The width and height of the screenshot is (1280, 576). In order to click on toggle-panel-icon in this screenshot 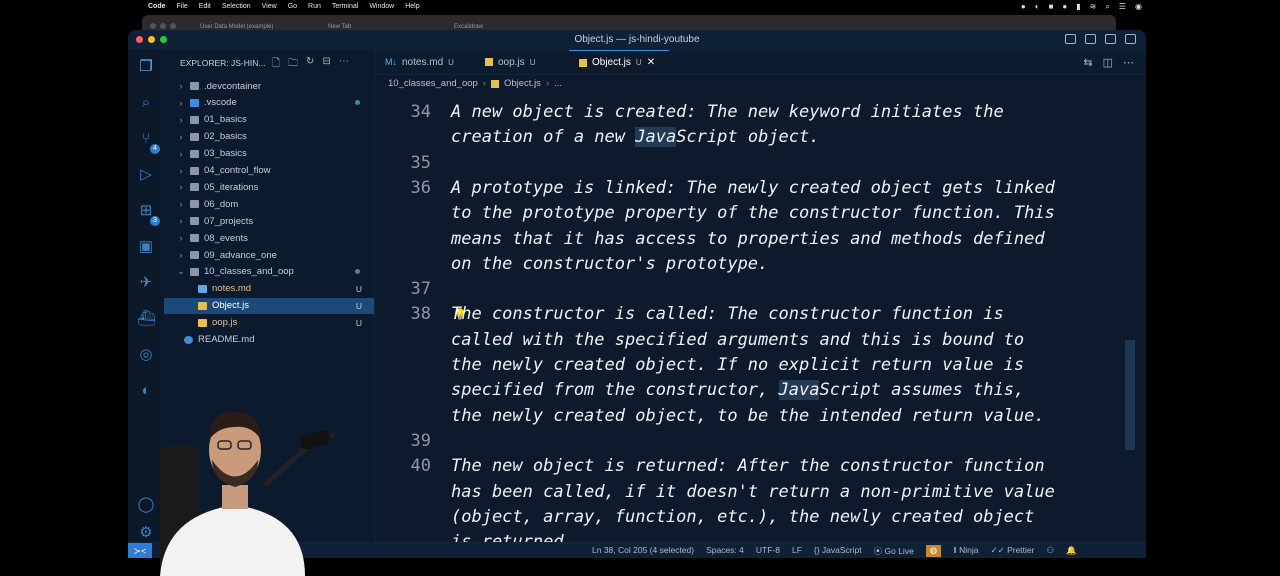, I will do `click(1090, 39)`.